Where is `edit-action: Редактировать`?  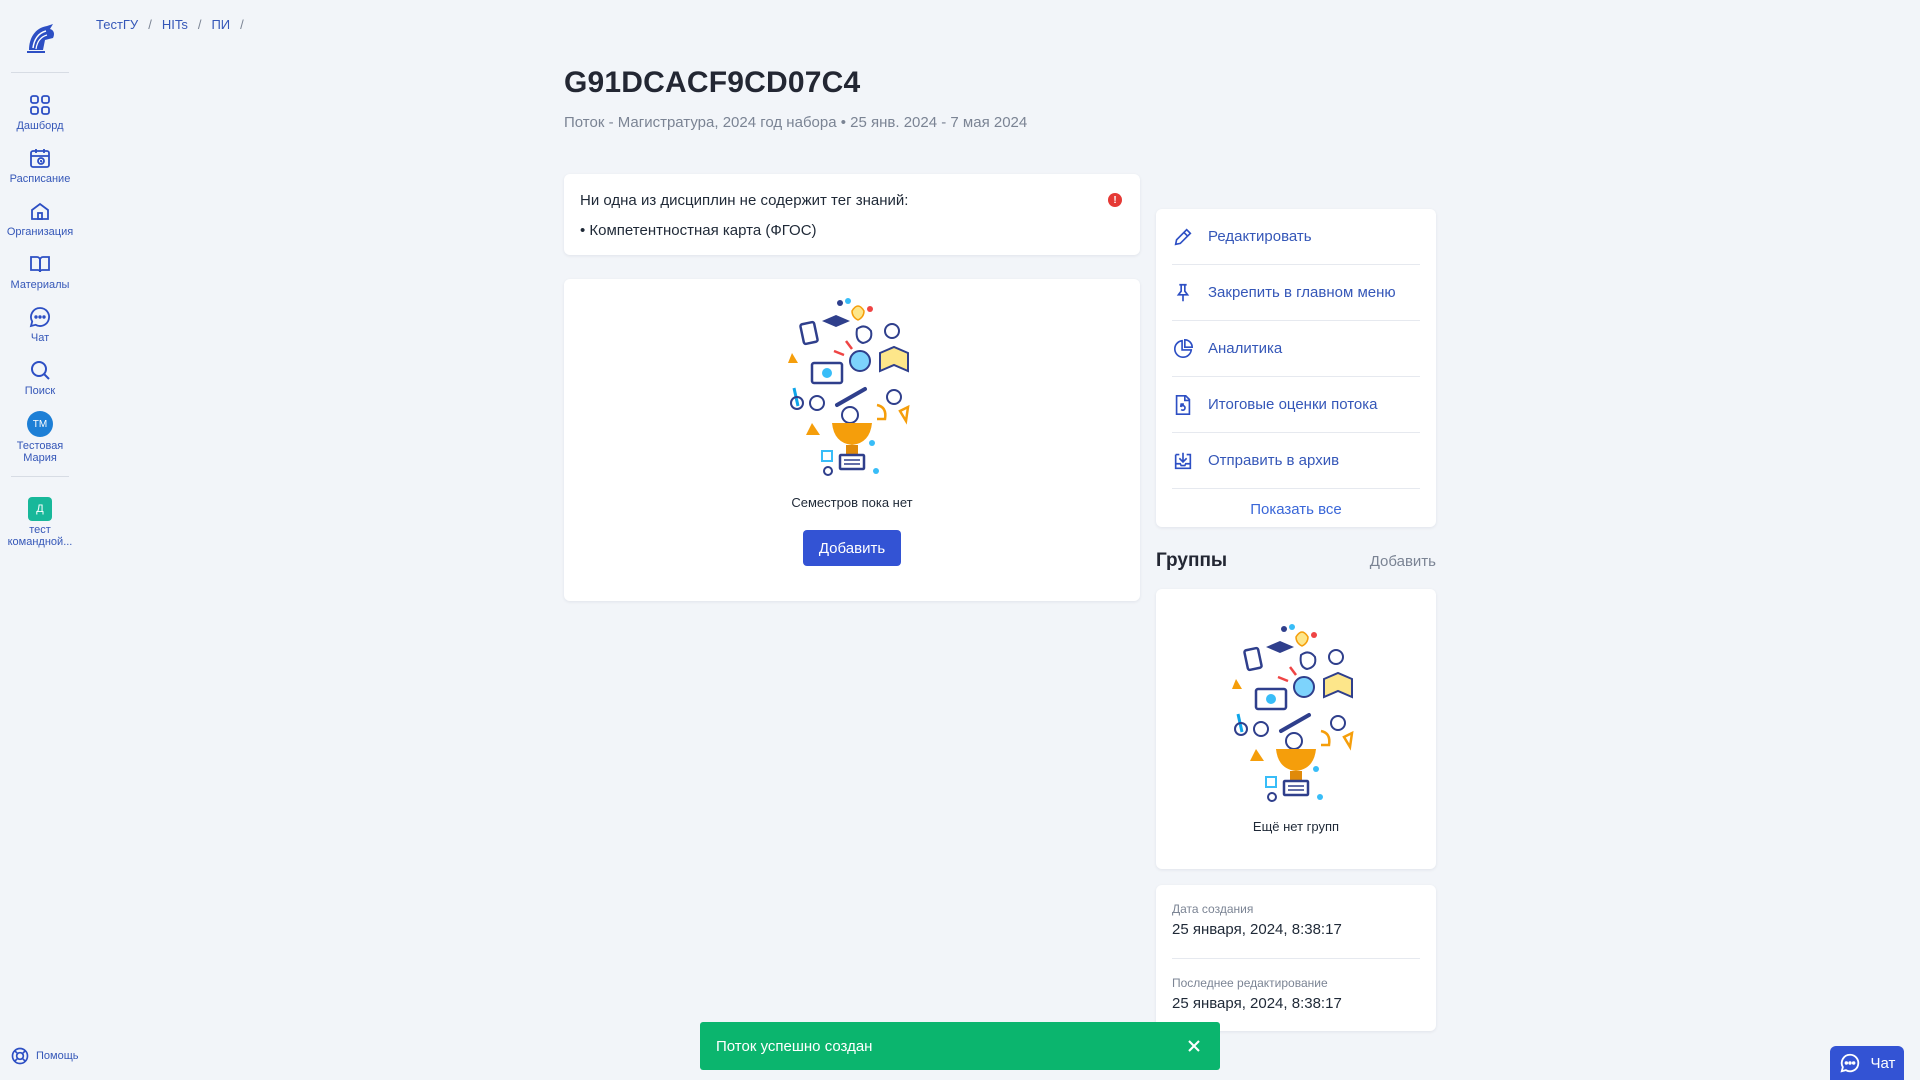
edit-action: Редактировать is located at coordinates (1296, 237).